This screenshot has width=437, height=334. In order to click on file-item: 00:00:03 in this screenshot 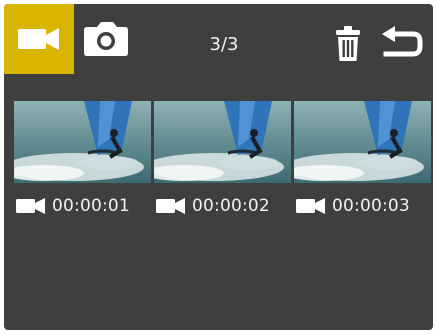, I will do `click(362, 163)`.